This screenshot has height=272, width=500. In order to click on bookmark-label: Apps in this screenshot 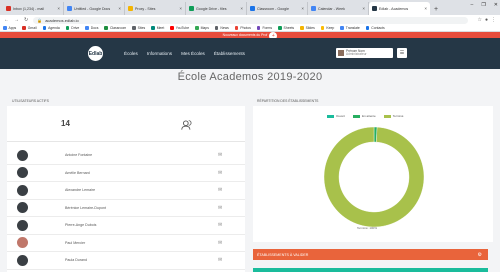, I will do `click(12, 28)`.